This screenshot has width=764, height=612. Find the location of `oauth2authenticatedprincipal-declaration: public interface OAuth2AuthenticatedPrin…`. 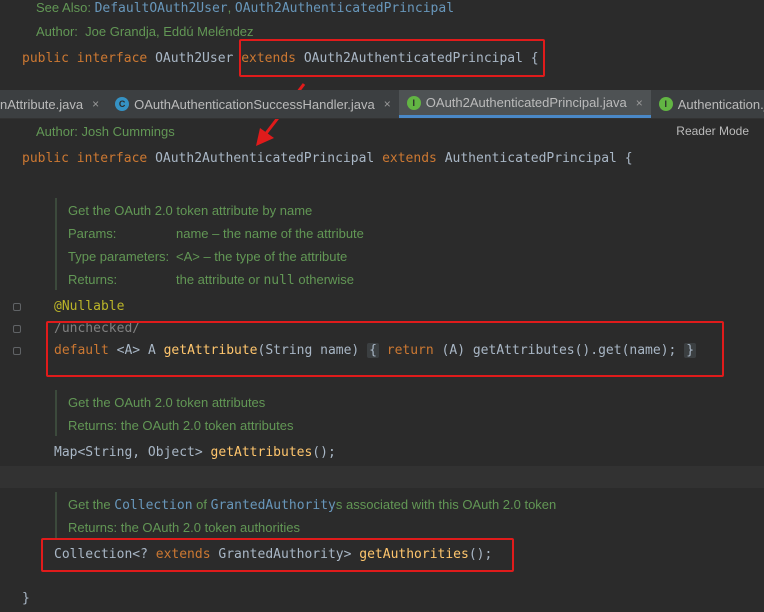

oauth2authenticatedprincipal-declaration: public interface OAuth2AuthenticatedPrin… is located at coordinates (327, 158).